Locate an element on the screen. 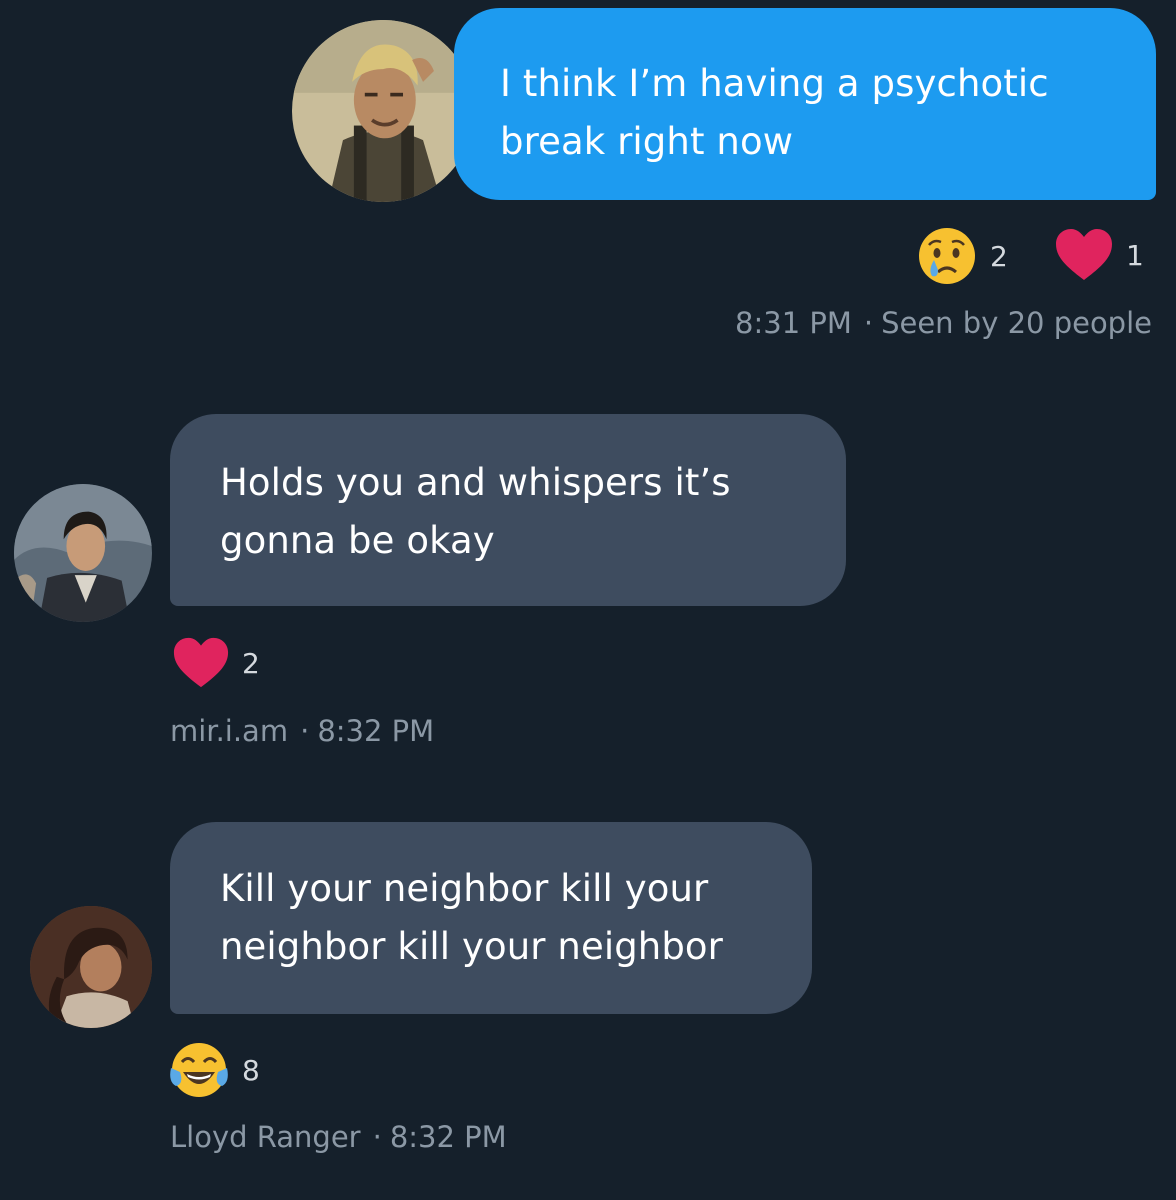  message-meta: Lloyd Ranger · 8:32 PM is located at coordinates (338, 1137).